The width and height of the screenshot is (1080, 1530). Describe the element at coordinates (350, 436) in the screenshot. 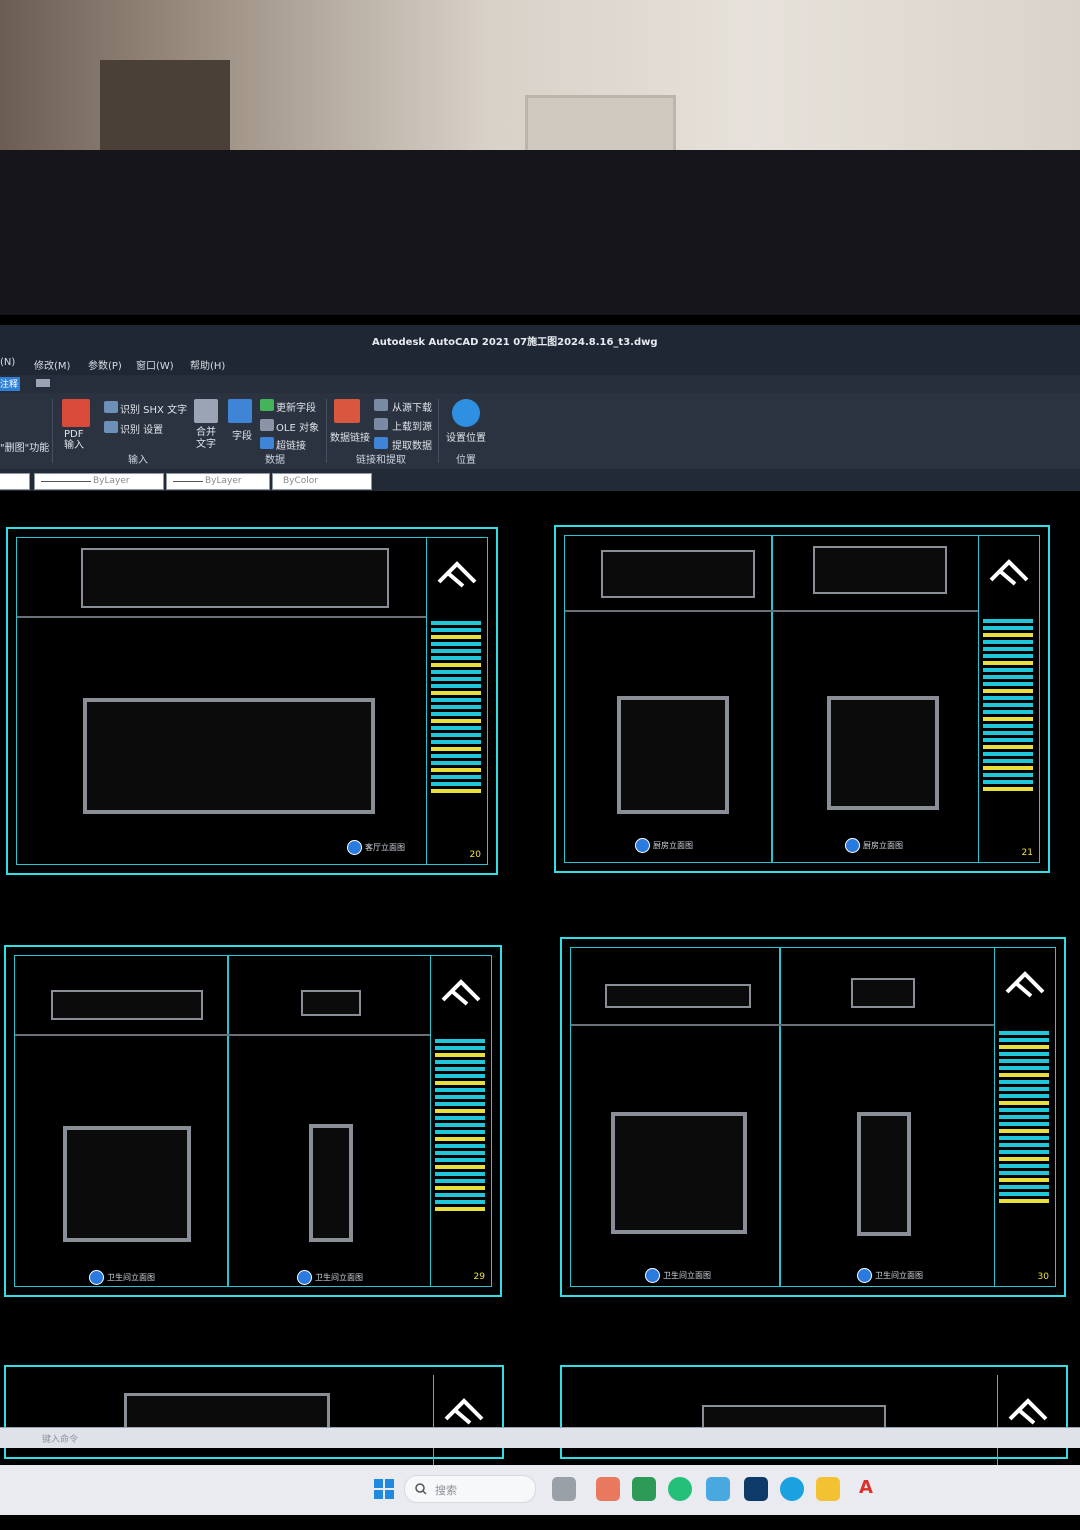

I see `data-link-button: 数据链接` at that location.